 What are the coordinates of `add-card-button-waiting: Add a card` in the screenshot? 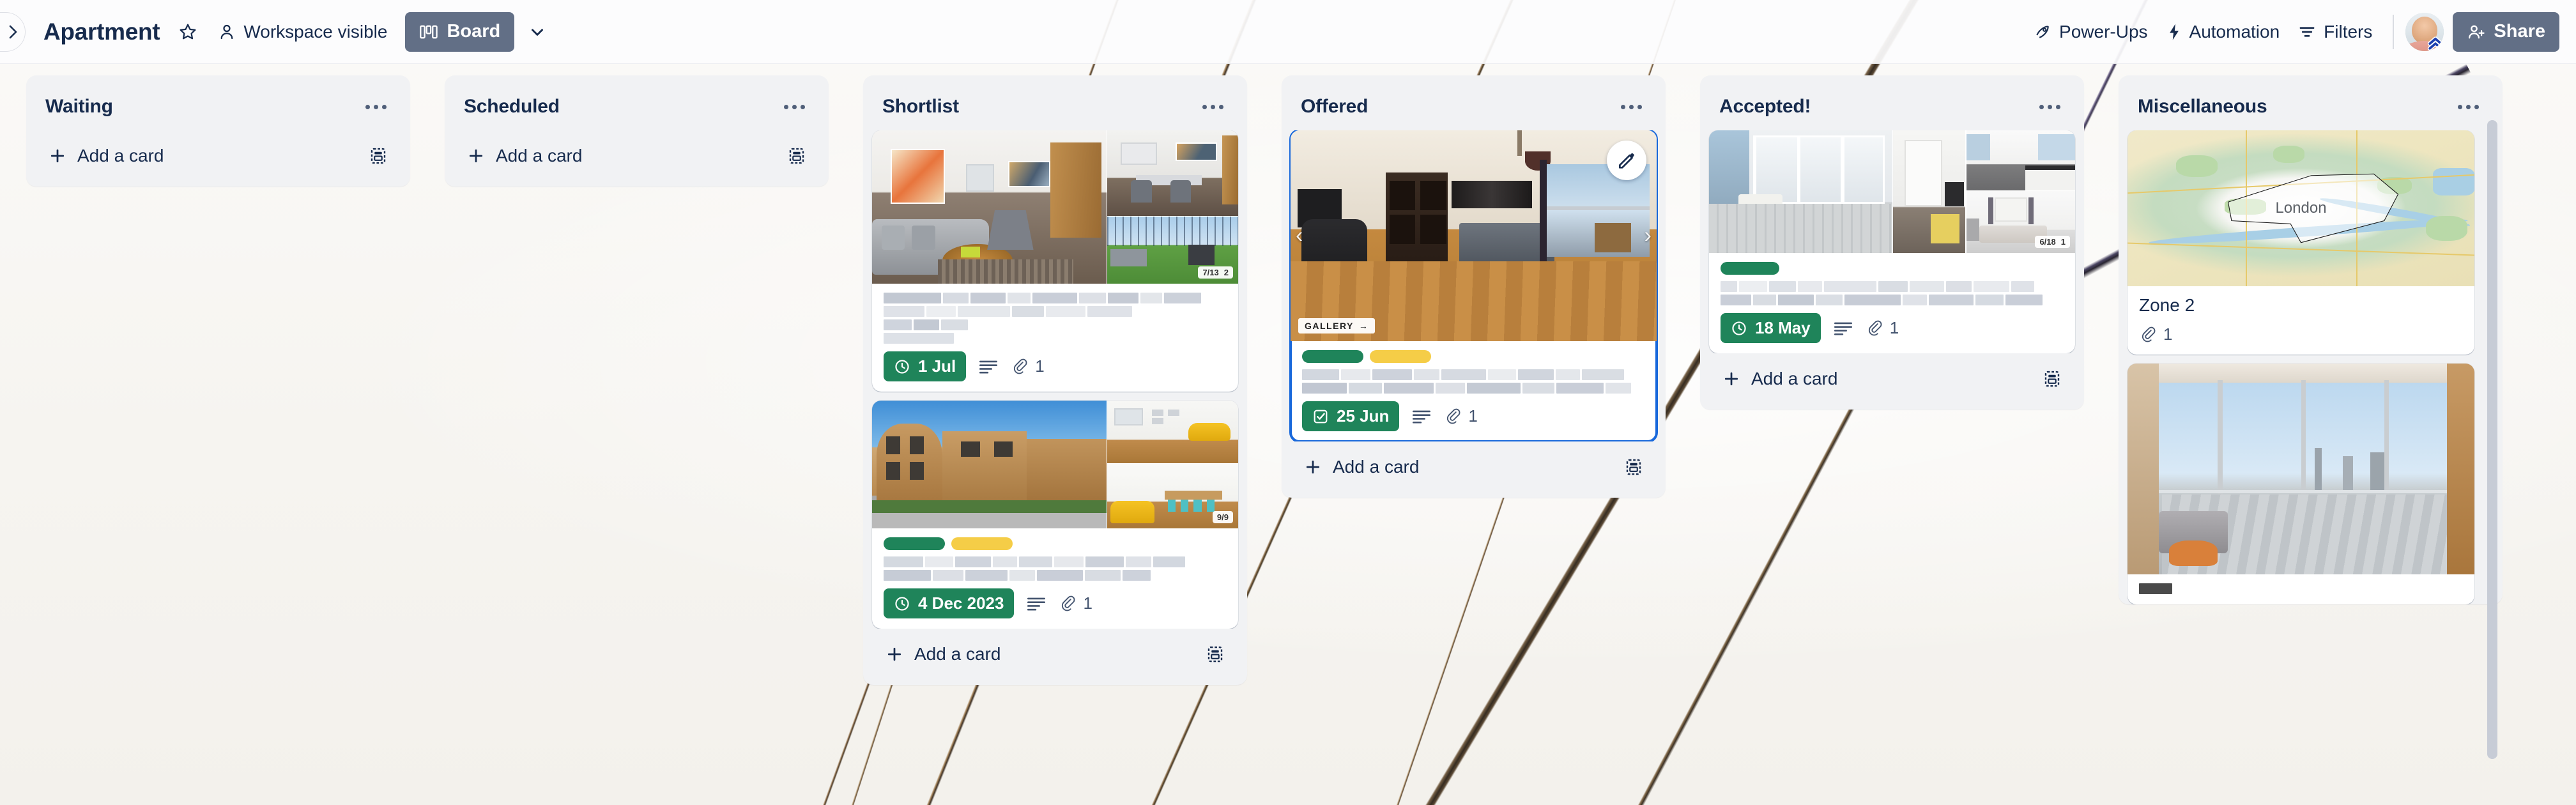 It's located at (105, 155).